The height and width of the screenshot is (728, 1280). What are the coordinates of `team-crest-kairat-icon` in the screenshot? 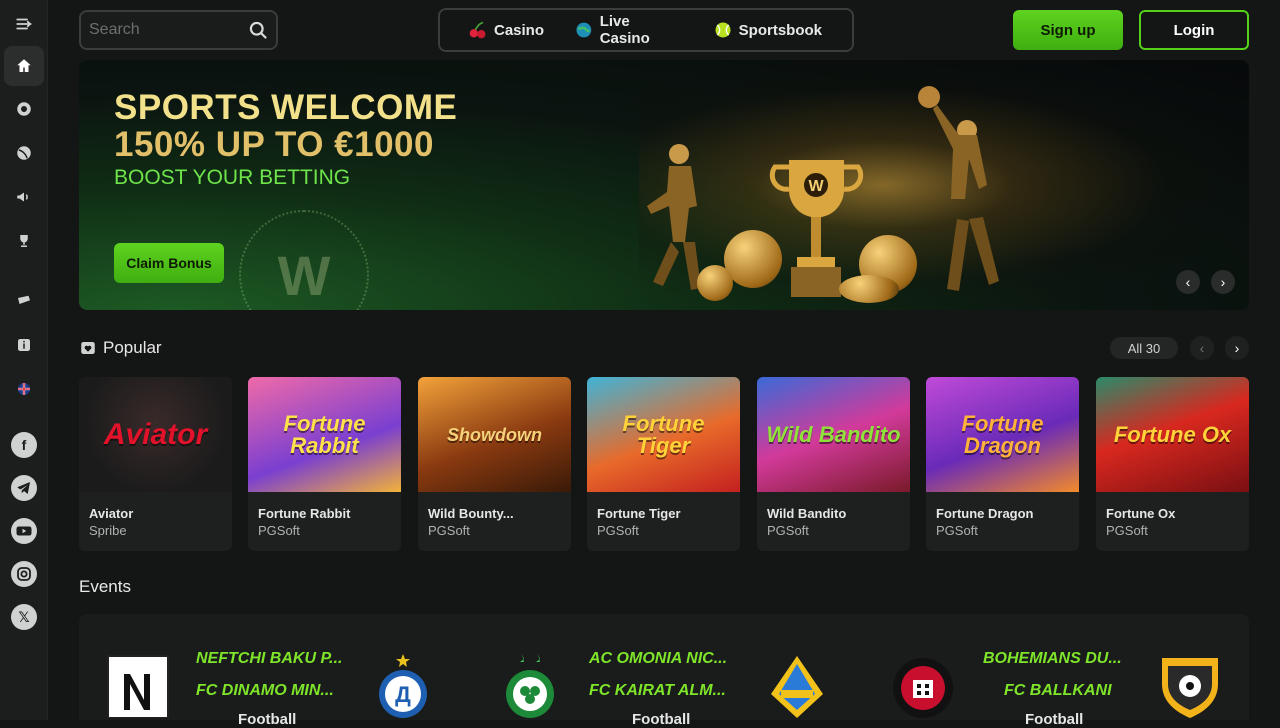 It's located at (797, 687).